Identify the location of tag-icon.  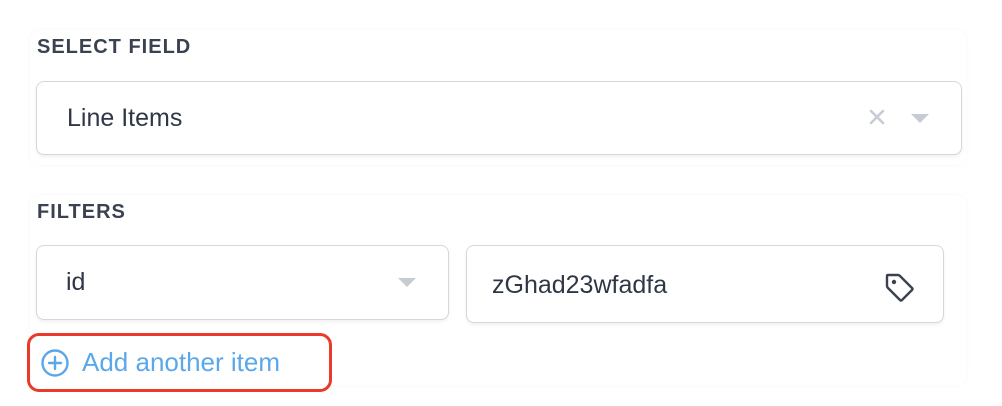
(900, 288).